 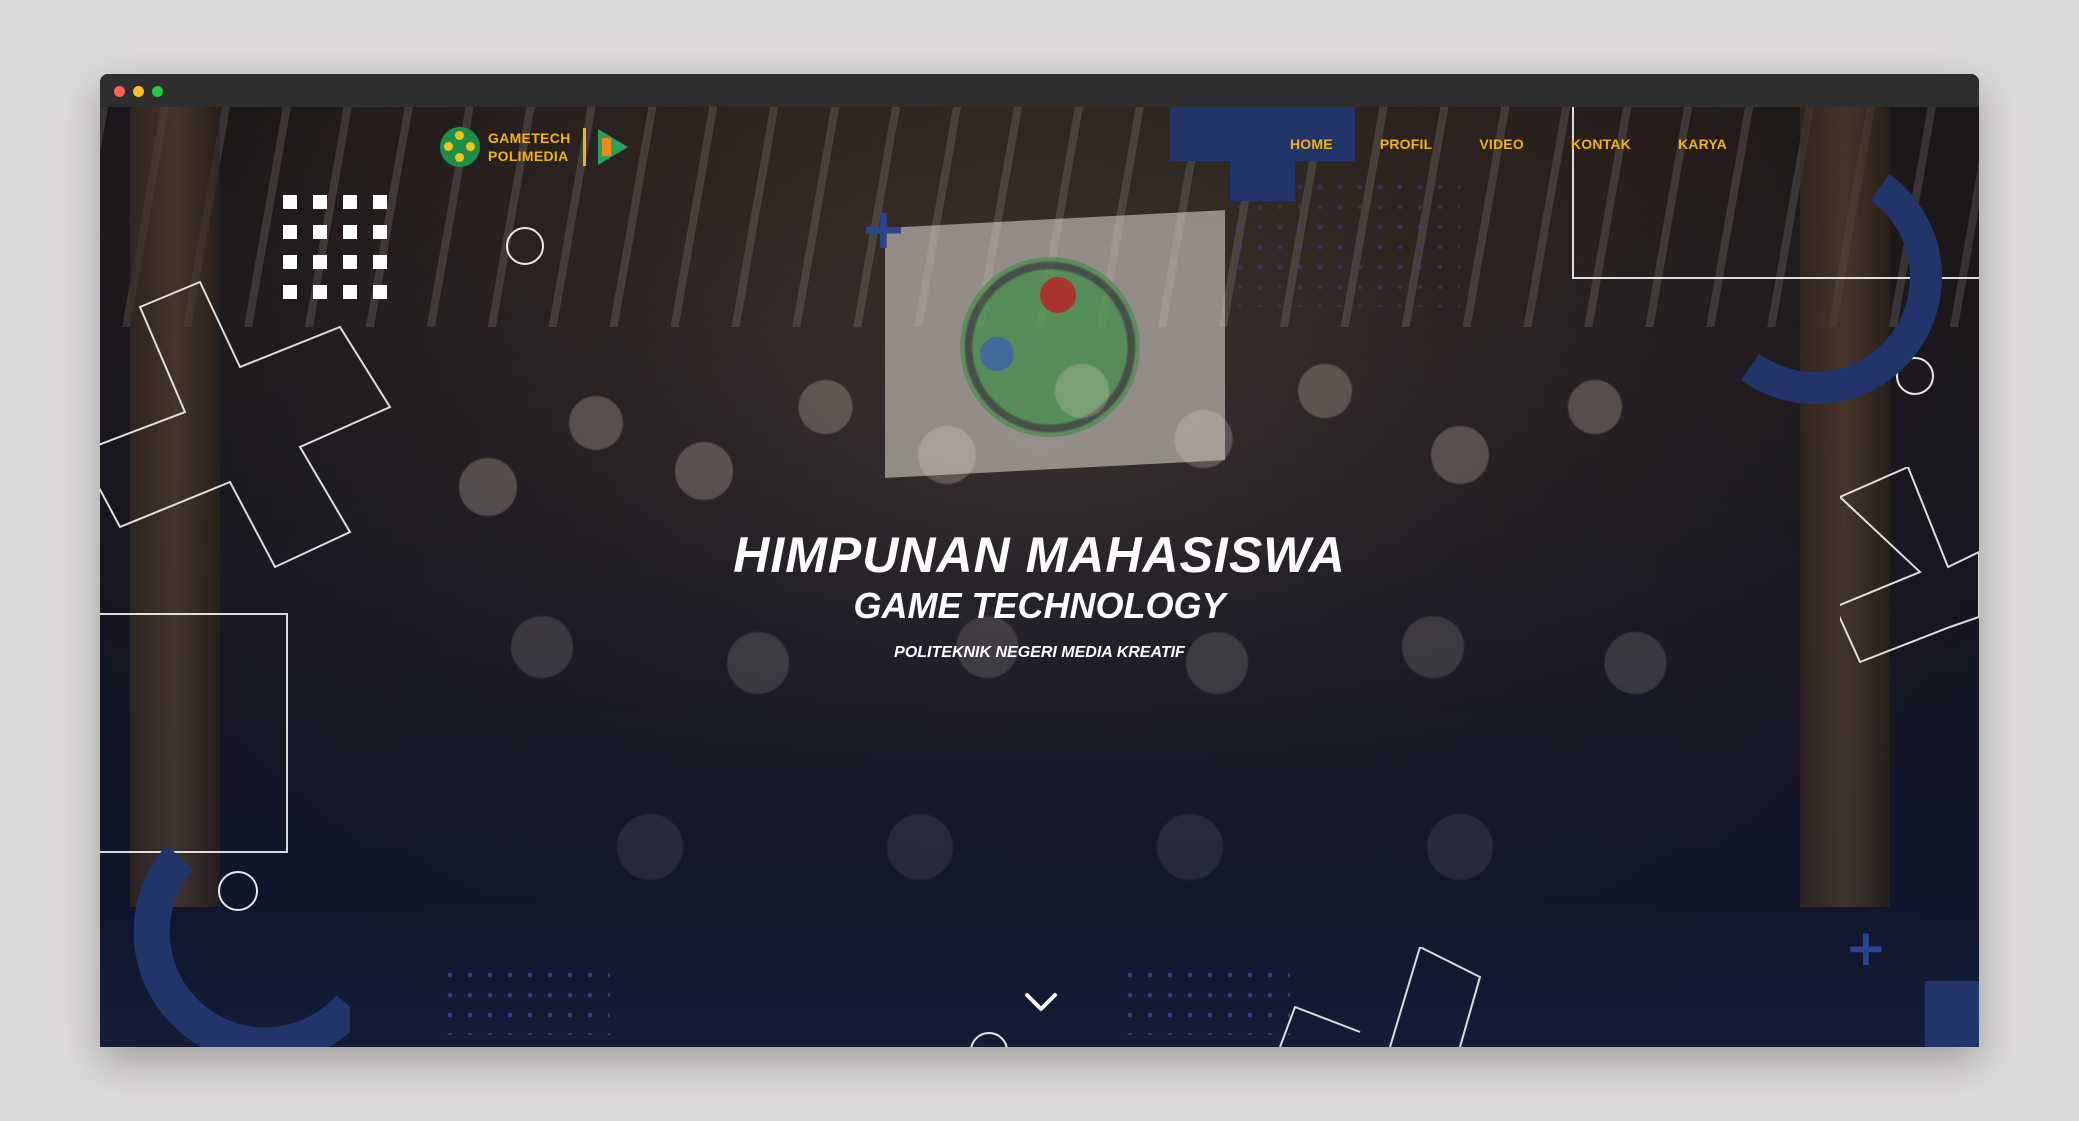 I want to click on nav-video: VIDEO, so click(x=1501, y=144).